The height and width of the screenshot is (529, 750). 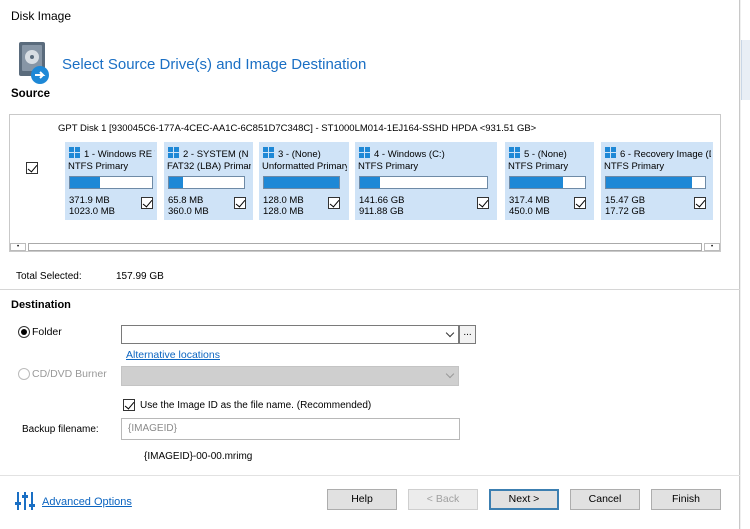 What do you see at coordinates (686, 499) in the screenshot?
I see `finish-button: Finish` at bounding box center [686, 499].